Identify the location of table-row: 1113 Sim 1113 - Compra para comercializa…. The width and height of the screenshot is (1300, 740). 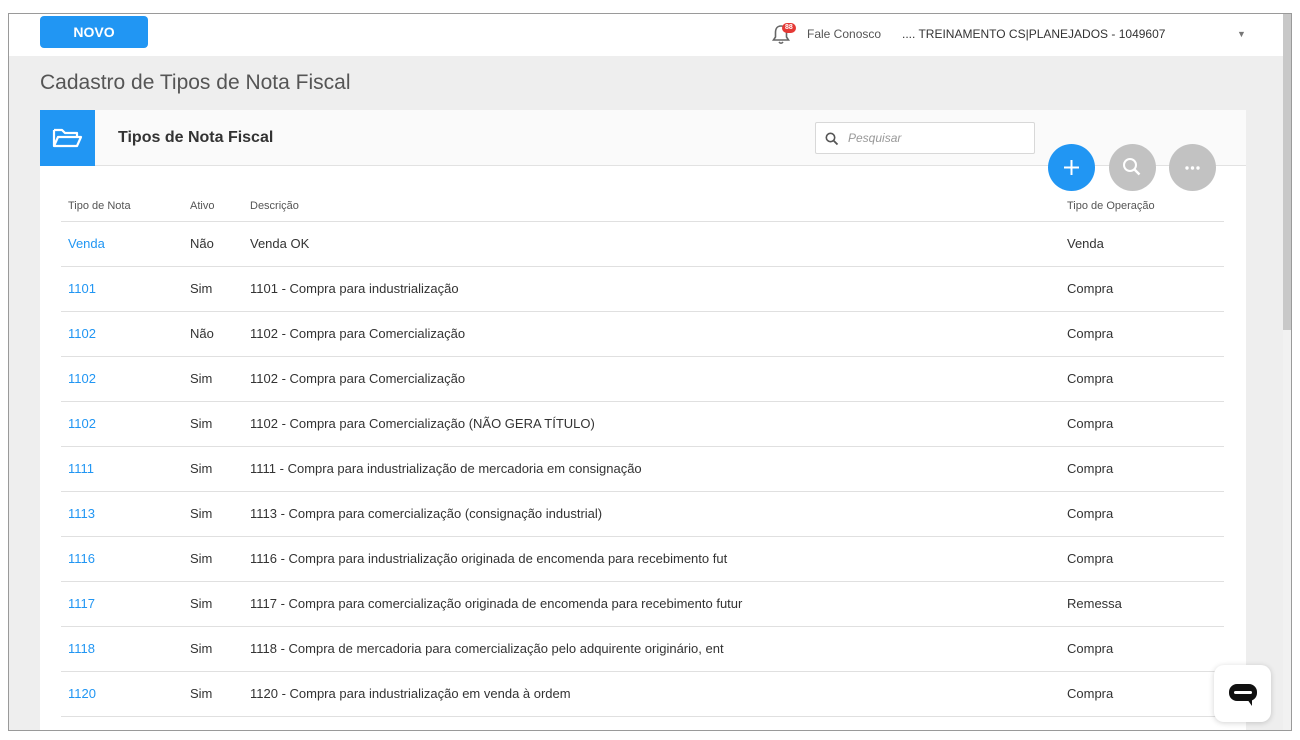
(642, 514).